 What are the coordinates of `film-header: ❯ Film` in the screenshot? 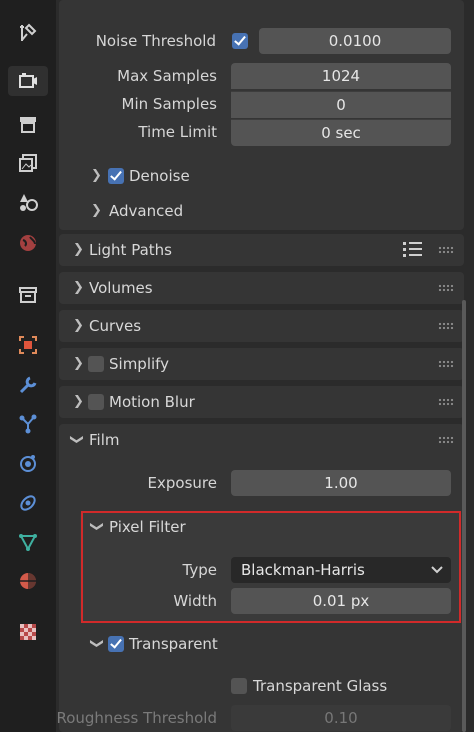 It's located at (261, 440).